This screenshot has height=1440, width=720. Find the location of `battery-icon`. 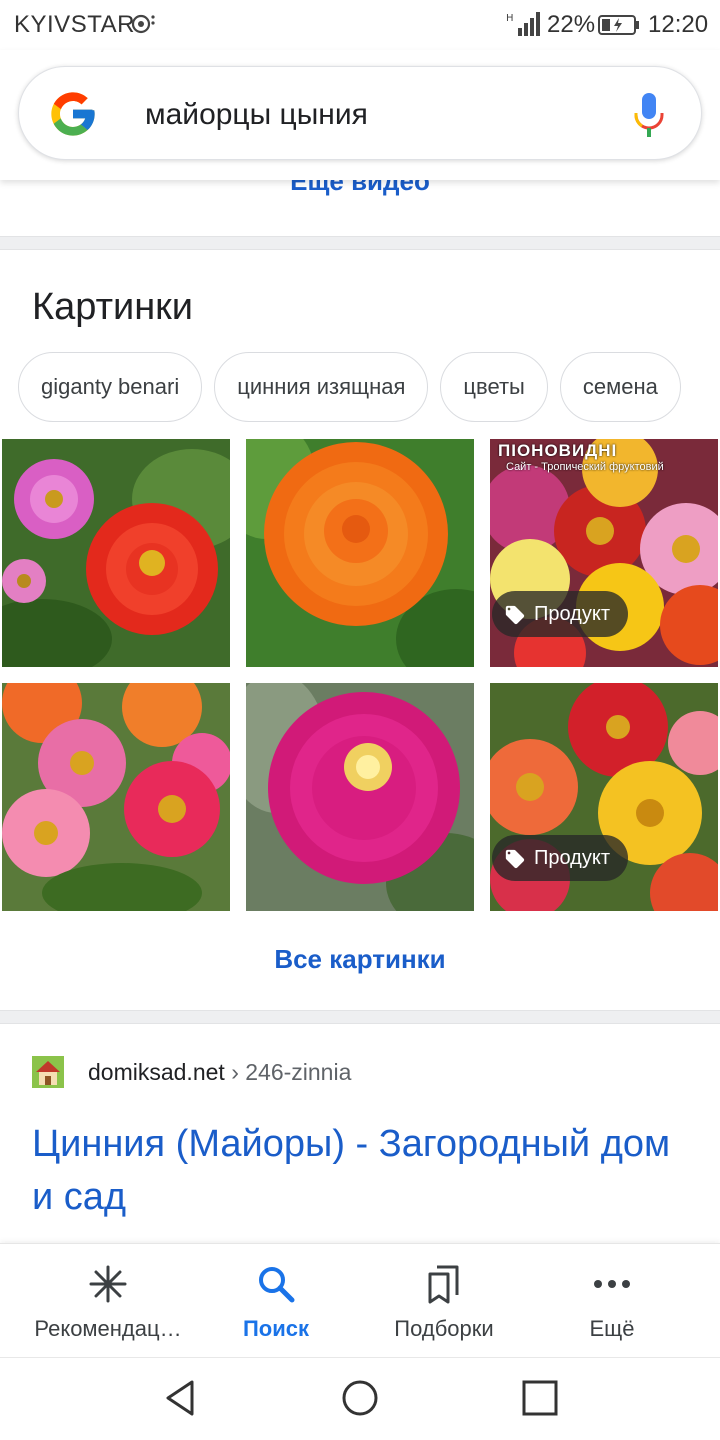

battery-icon is located at coordinates (618, 25).